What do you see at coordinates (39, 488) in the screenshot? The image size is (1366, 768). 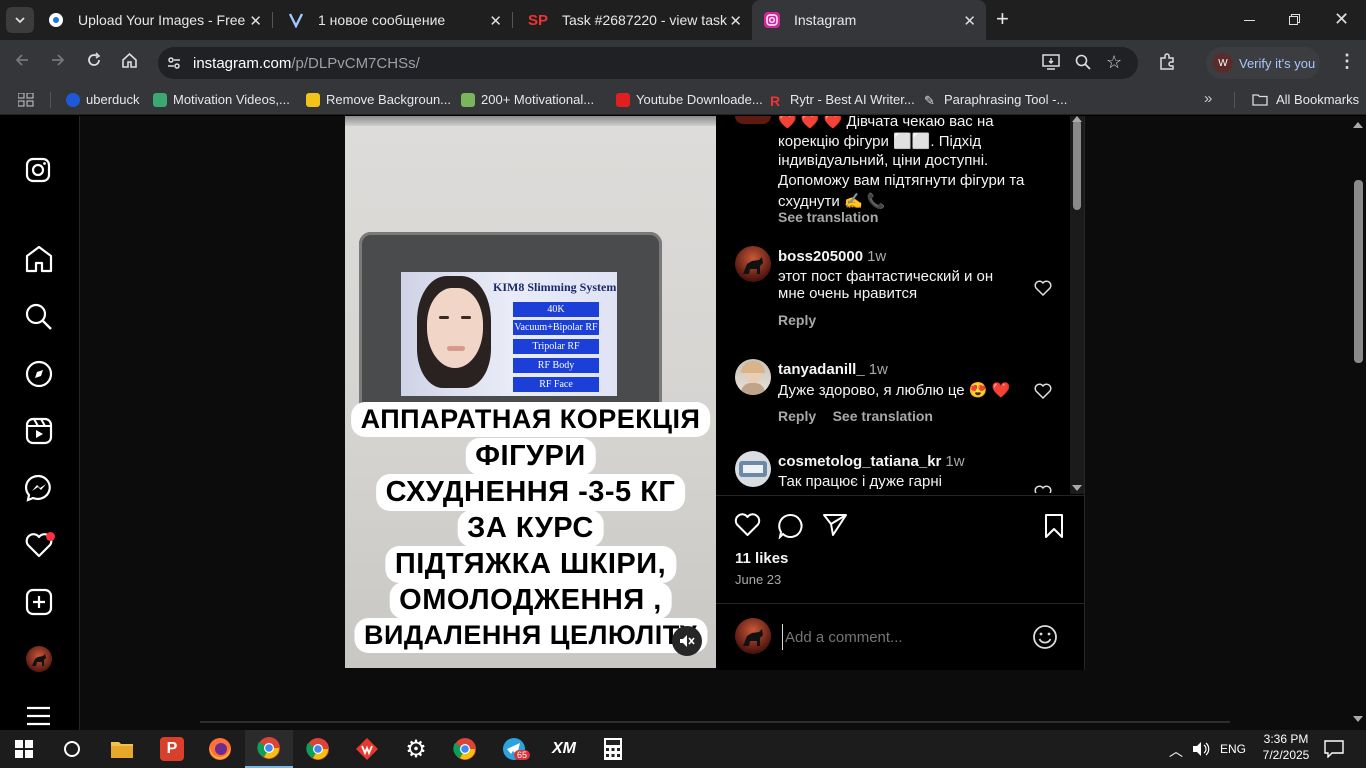 I see `messenger-icon` at bounding box center [39, 488].